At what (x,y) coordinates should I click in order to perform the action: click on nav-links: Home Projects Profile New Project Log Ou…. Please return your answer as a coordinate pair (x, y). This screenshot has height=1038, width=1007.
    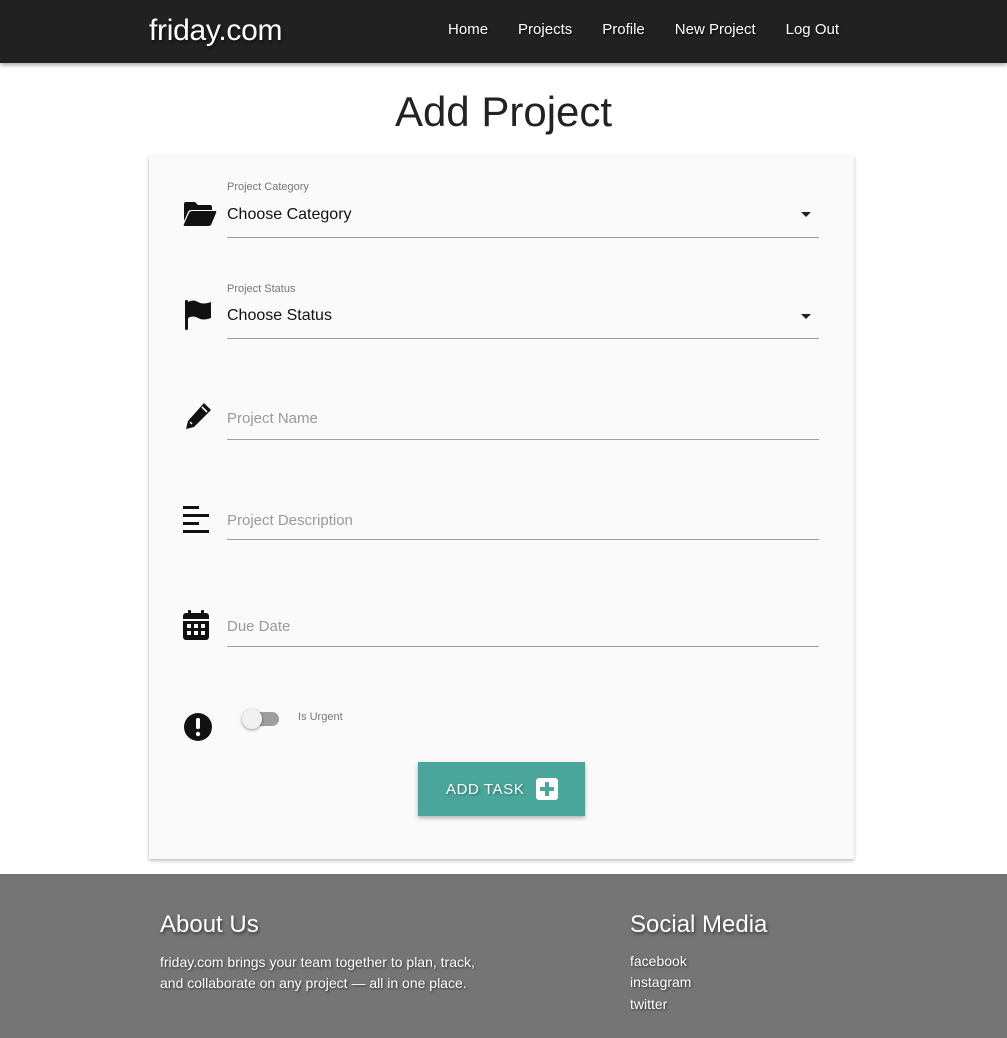
    Looking at the image, I should click on (628, 29).